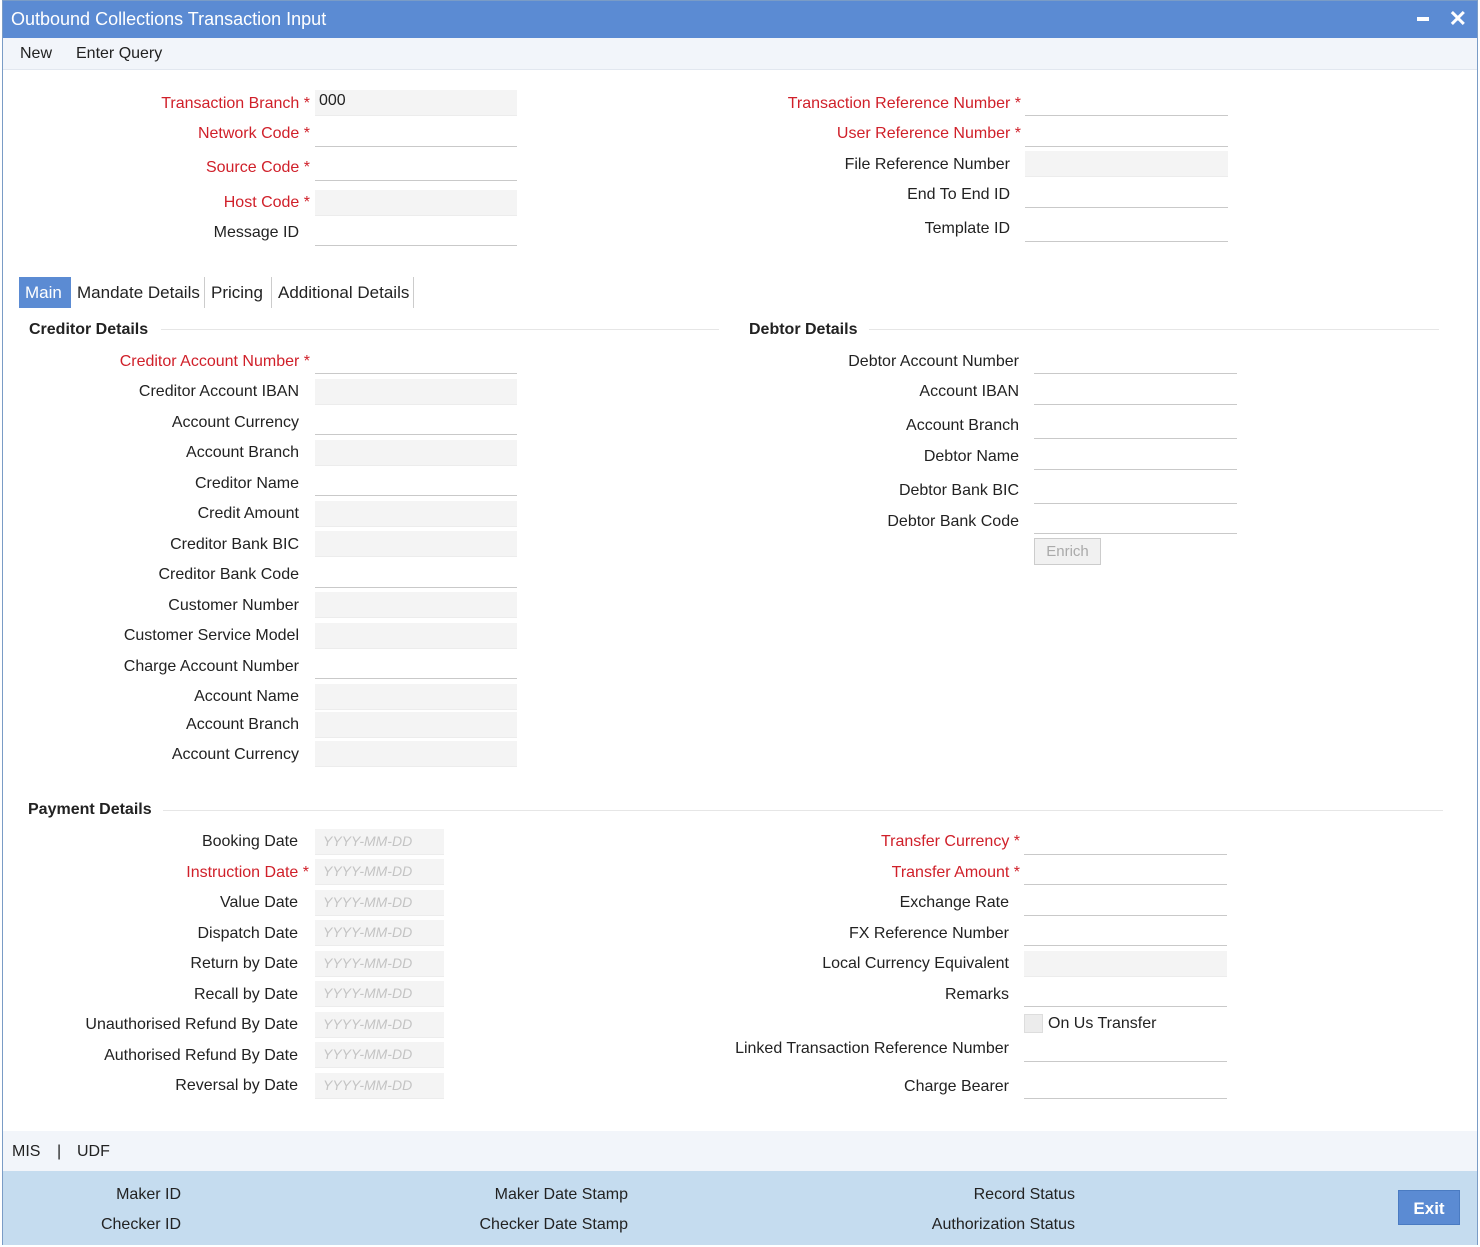 This screenshot has height=1247, width=1480. Describe the element at coordinates (416, 361) in the screenshot. I see `creditor-account-number-field` at that location.